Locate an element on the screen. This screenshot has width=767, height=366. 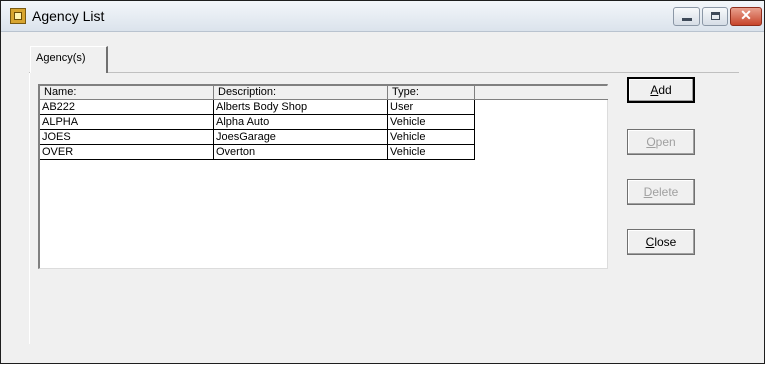
cell-description: Alberts Body Shop is located at coordinates (301, 107).